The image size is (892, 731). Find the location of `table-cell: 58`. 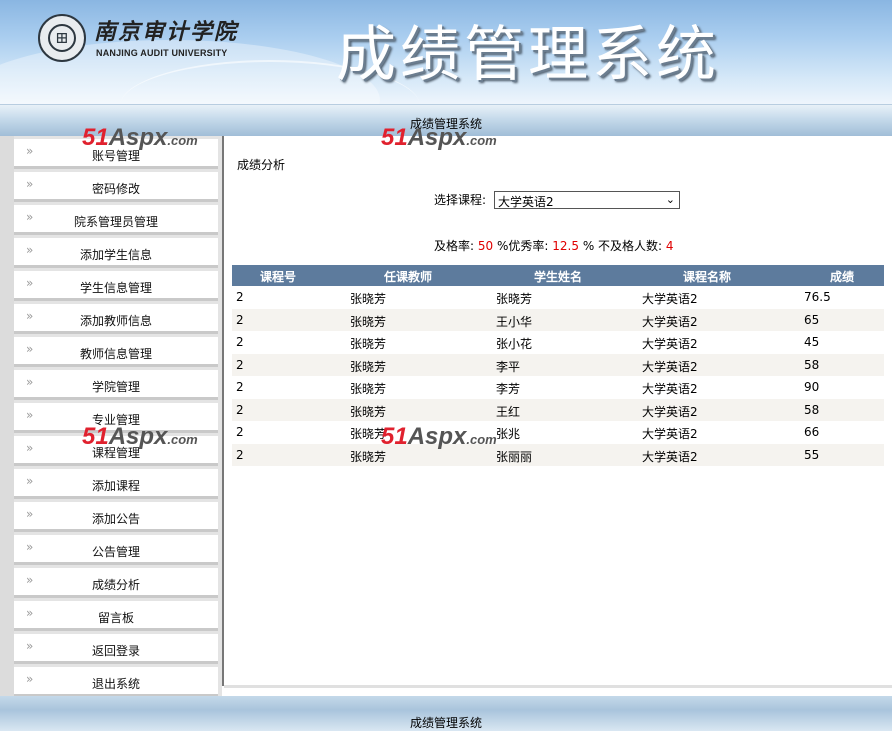

table-cell: 58 is located at coordinates (812, 364).